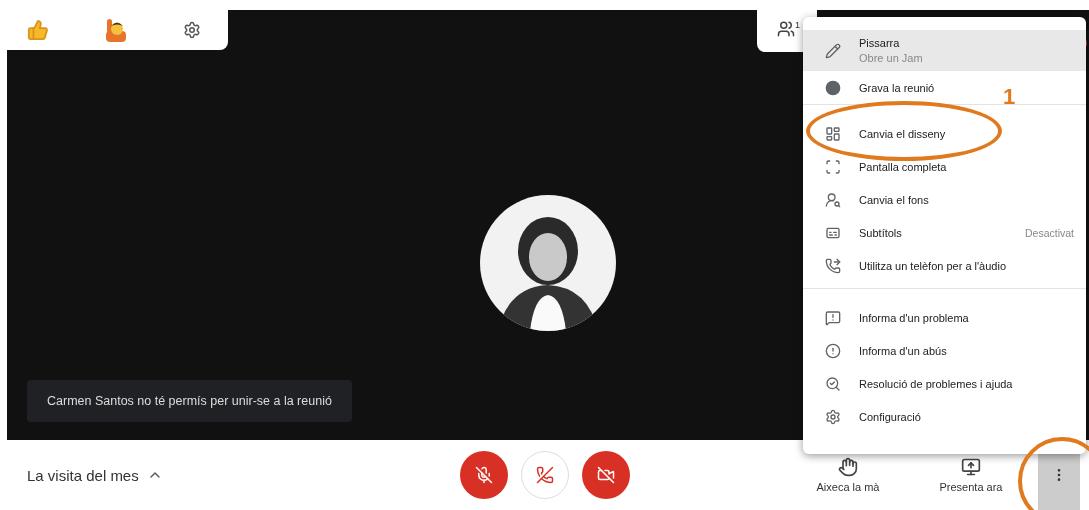 This screenshot has width=1089, height=510. Describe the element at coordinates (891, 58) in the screenshot. I see `menu-item-subtitle: Obre un Jam` at that location.